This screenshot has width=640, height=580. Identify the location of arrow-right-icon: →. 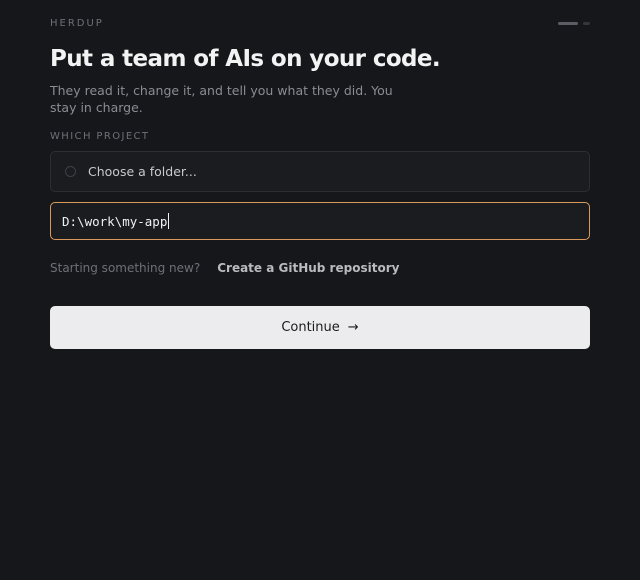
(353, 327).